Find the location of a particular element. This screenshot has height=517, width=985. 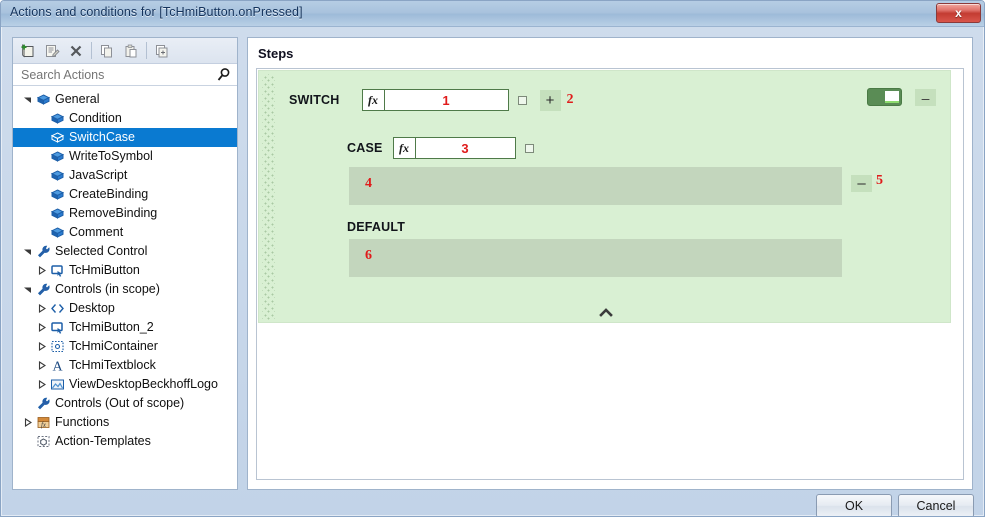

tree-item-label: Action-Templates is located at coordinates (103, 441).